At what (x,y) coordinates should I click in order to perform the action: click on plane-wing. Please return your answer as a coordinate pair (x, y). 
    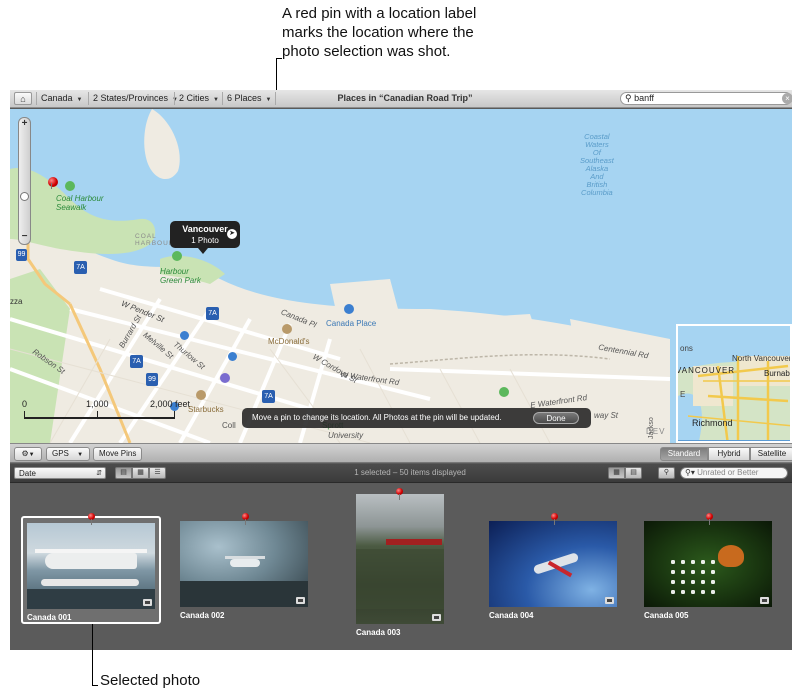
    Looking at the image, I should click on (245, 557).